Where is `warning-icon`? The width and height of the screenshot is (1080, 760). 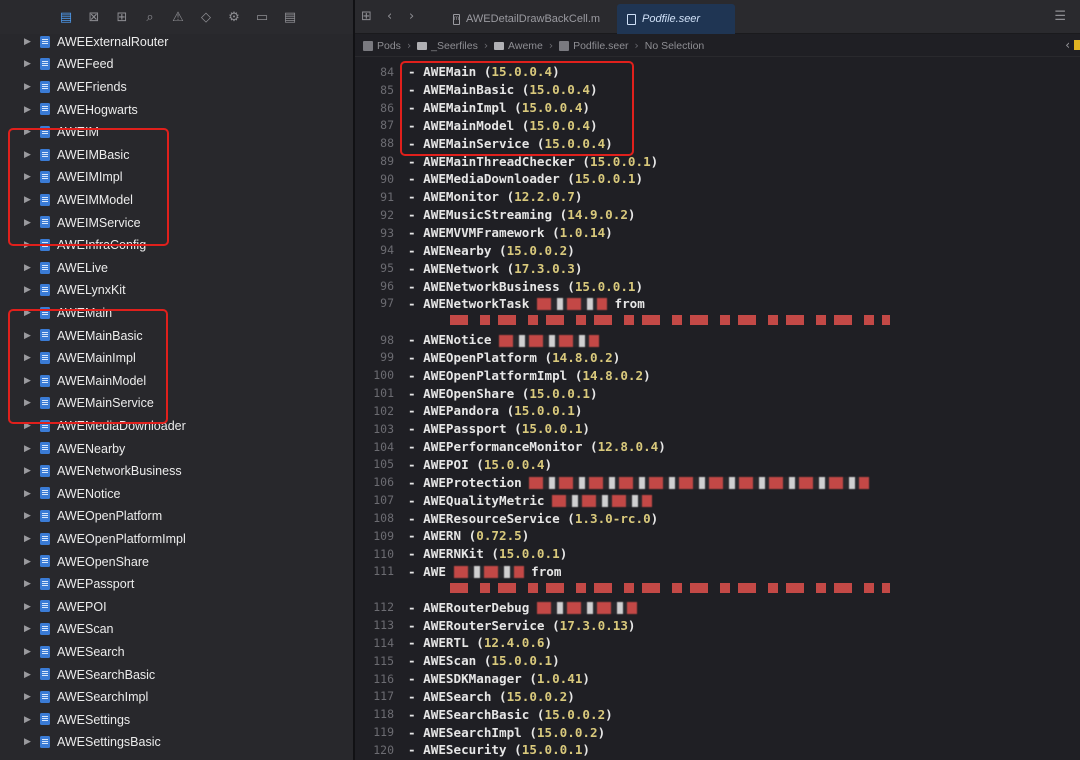 warning-icon is located at coordinates (1077, 45).